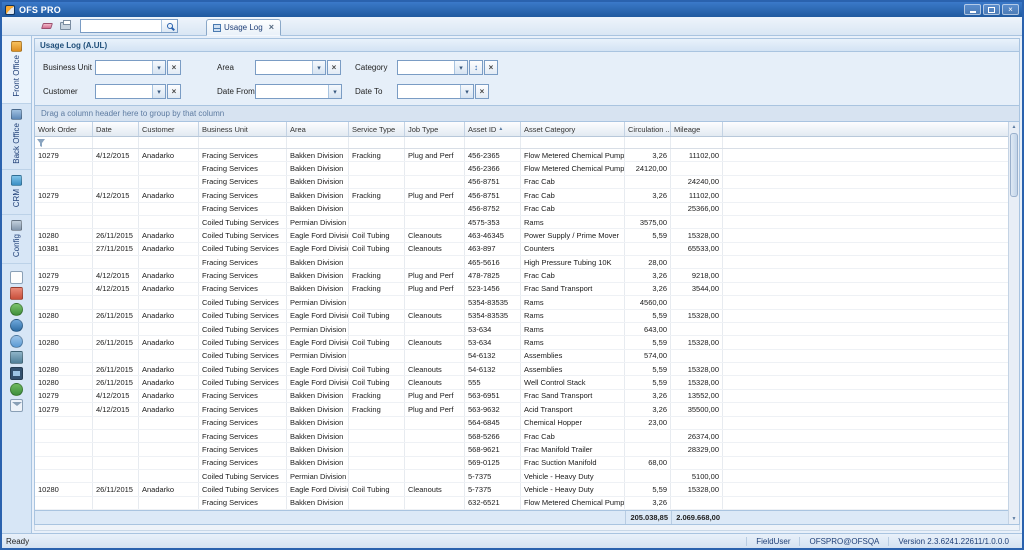 The image size is (1024, 550). I want to click on column-header-service-type: Service Type, so click(377, 129).